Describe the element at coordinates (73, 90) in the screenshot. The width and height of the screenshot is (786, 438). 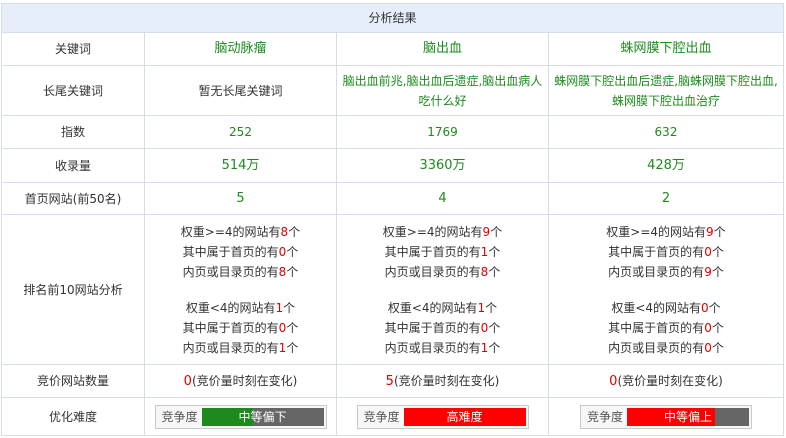
I see `row-label: 长尾关键词` at that location.